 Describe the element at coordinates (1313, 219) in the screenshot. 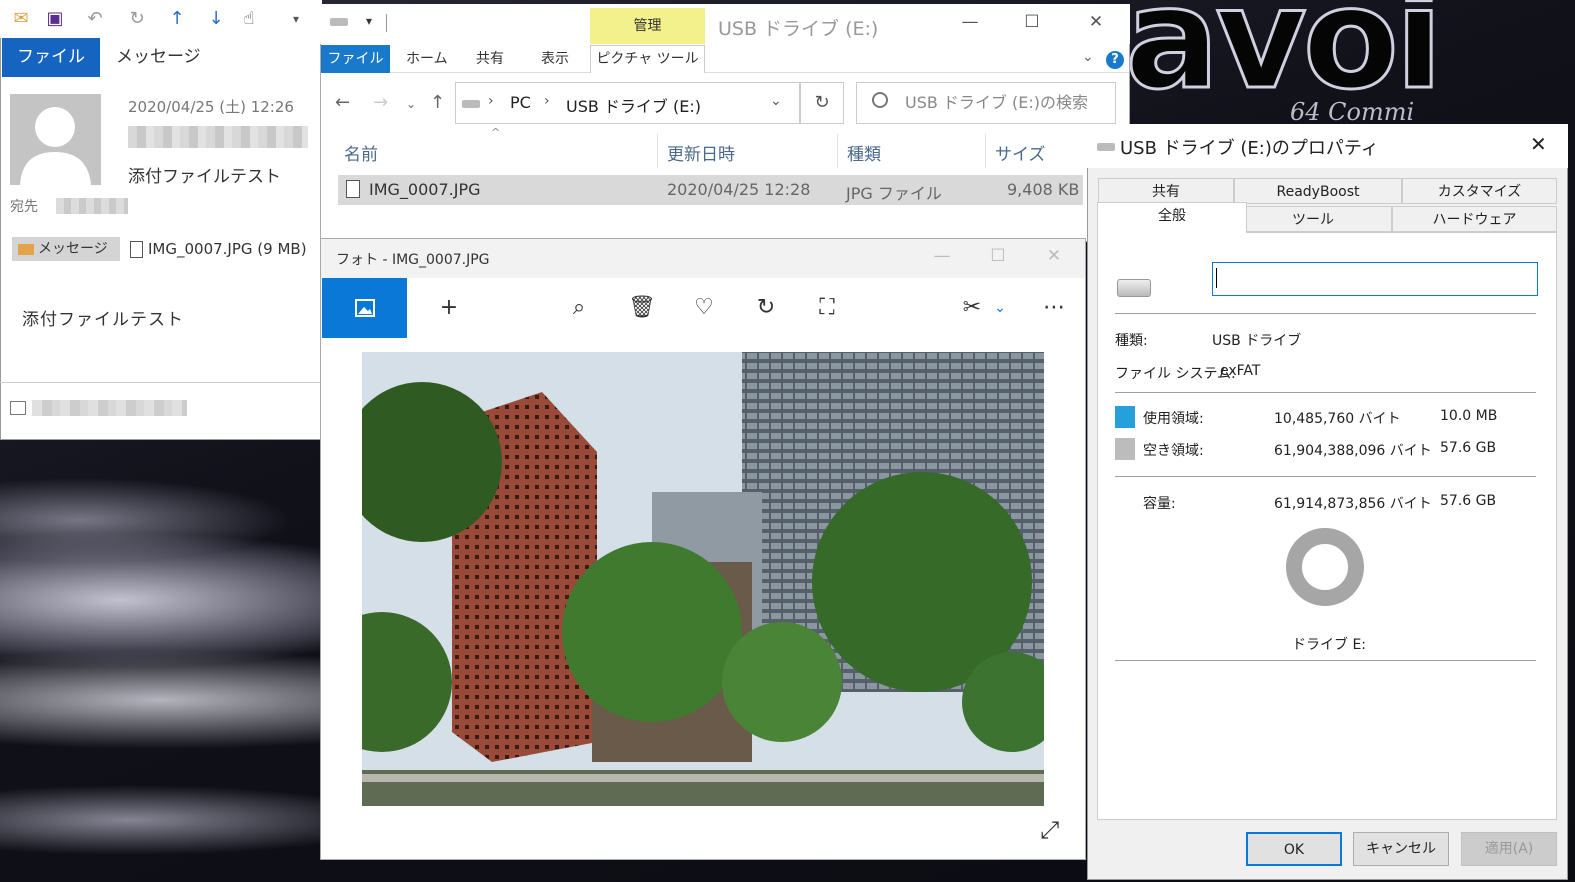

I see `tab-tools: ツール` at that location.